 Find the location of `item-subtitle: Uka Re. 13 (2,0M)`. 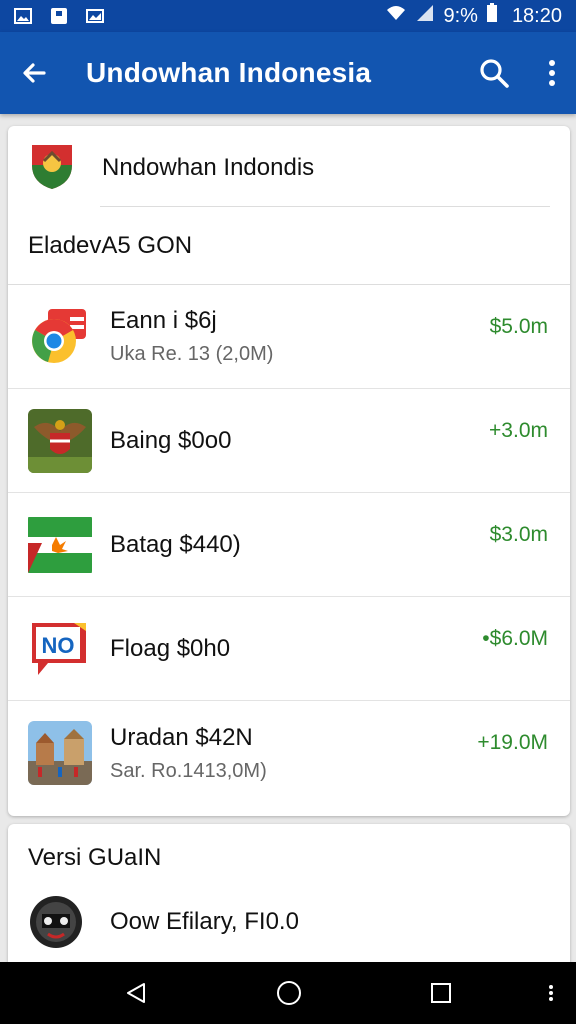

item-subtitle: Uka Re. 13 (2,0M) is located at coordinates (192, 354).